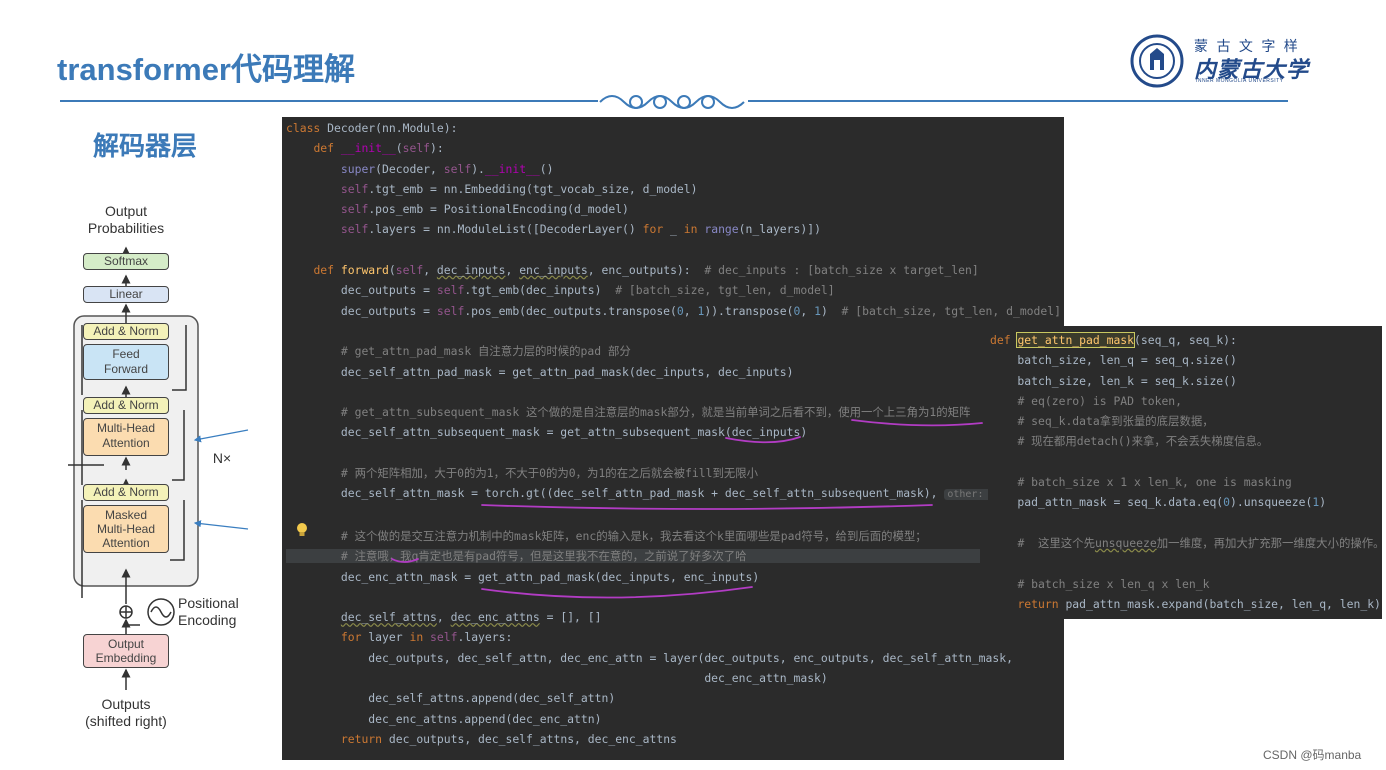 The image size is (1386, 770). I want to click on softmax-block: Softmax, so click(126, 261).